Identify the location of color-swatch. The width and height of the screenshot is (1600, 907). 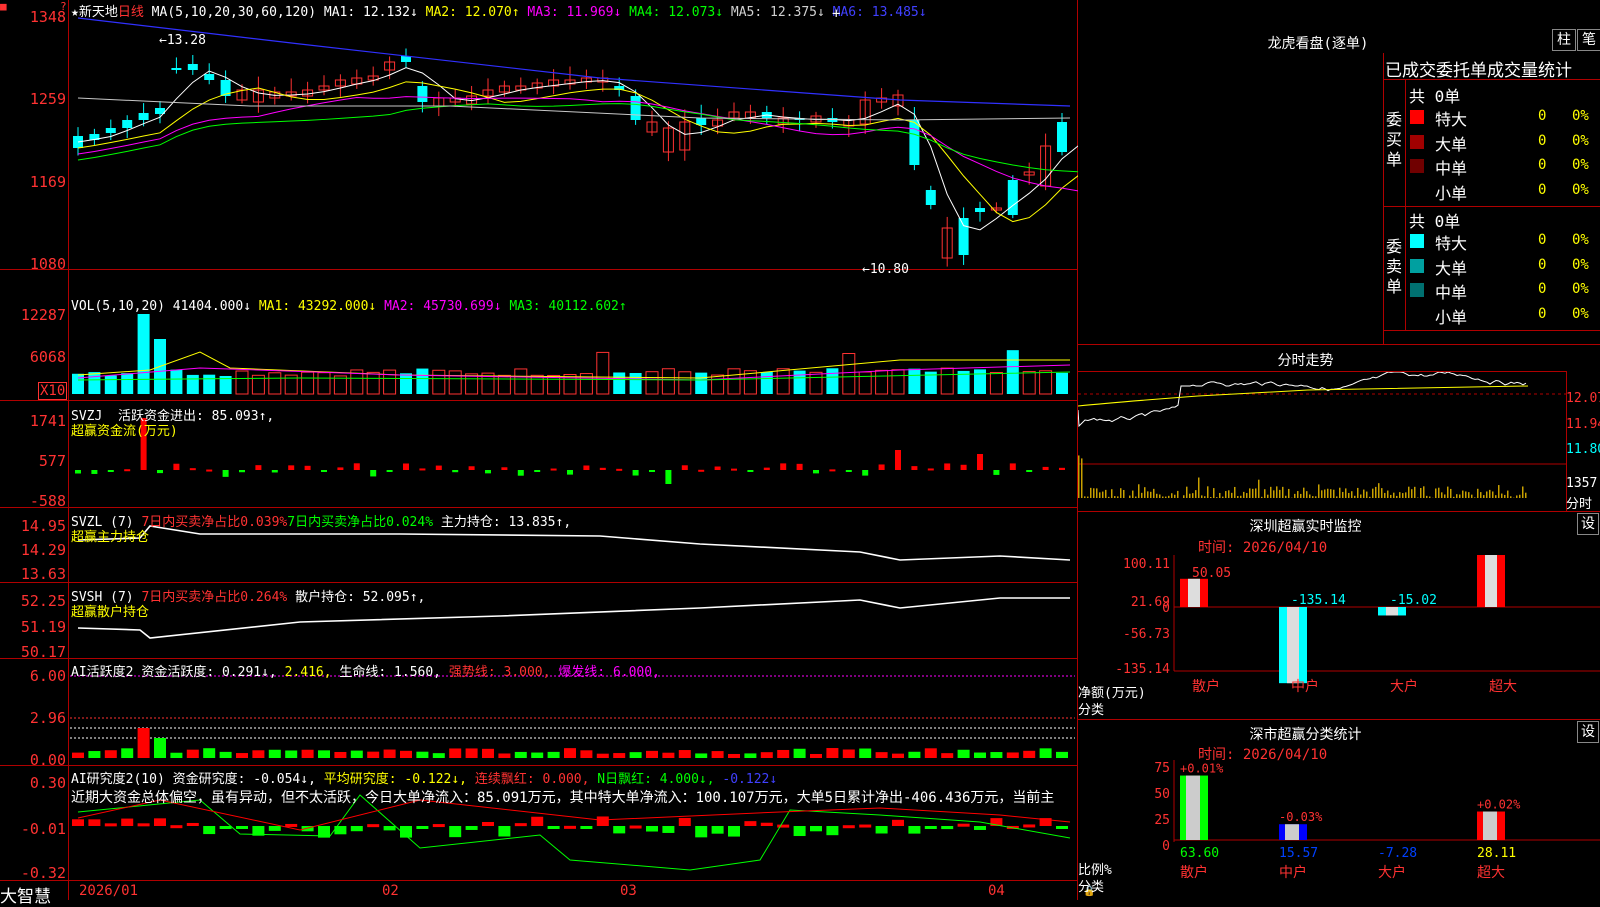
(1417, 315).